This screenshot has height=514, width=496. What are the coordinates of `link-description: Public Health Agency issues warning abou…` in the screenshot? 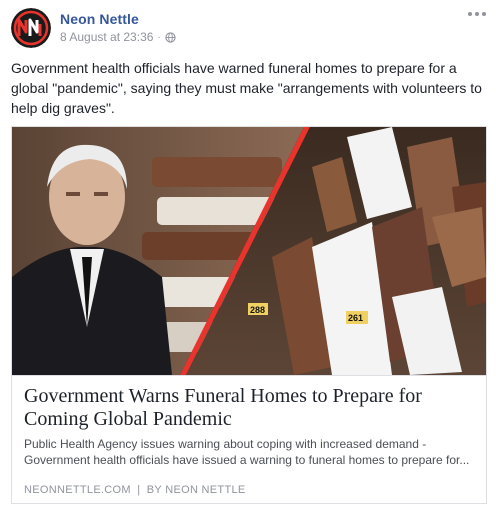 It's located at (249, 452).